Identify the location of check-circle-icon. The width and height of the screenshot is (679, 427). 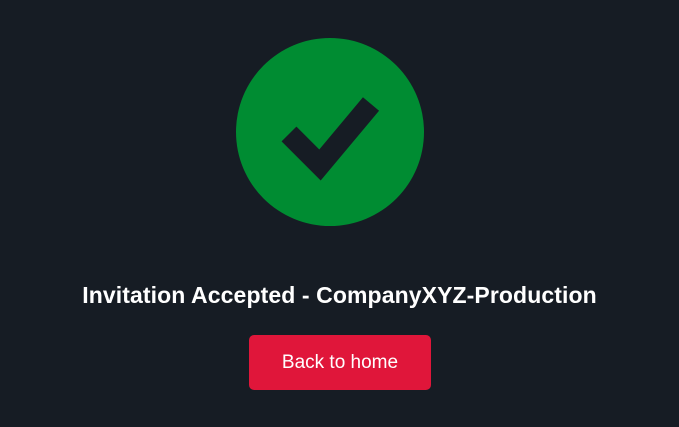
(330, 132).